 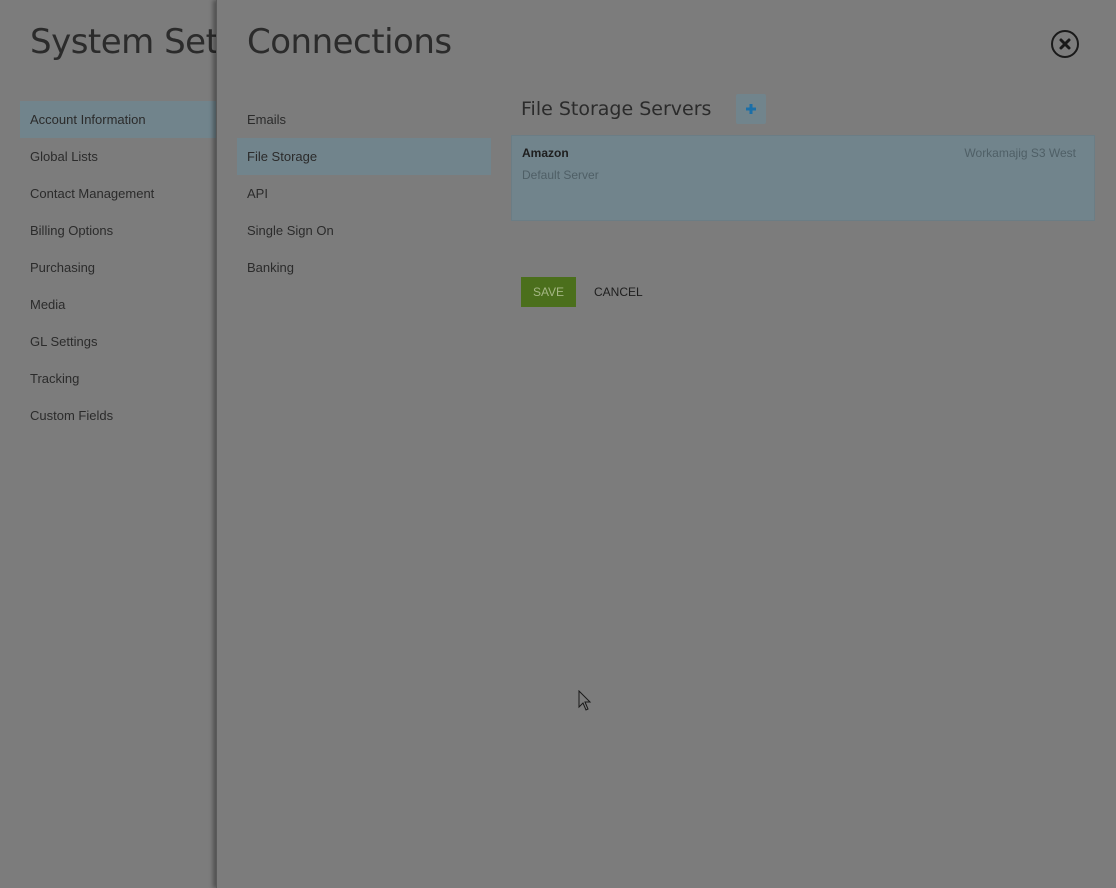 I want to click on tab-emails: Emails, so click(x=364, y=119).